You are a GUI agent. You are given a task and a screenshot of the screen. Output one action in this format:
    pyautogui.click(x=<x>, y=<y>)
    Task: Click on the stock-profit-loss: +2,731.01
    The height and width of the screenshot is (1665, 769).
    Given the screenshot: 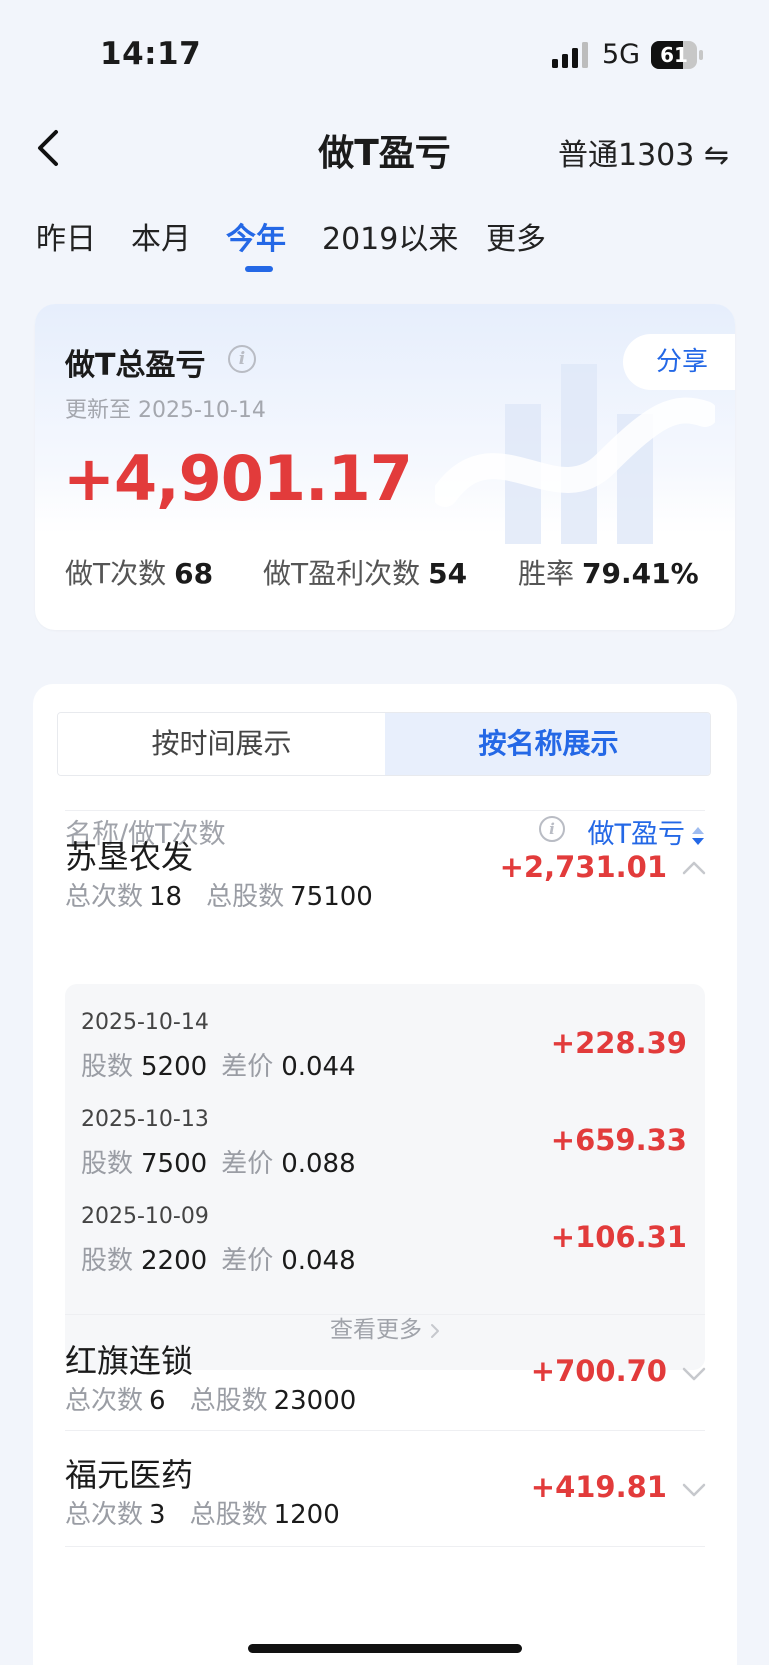 What is the action you would take?
    pyautogui.click(x=583, y=867)
    